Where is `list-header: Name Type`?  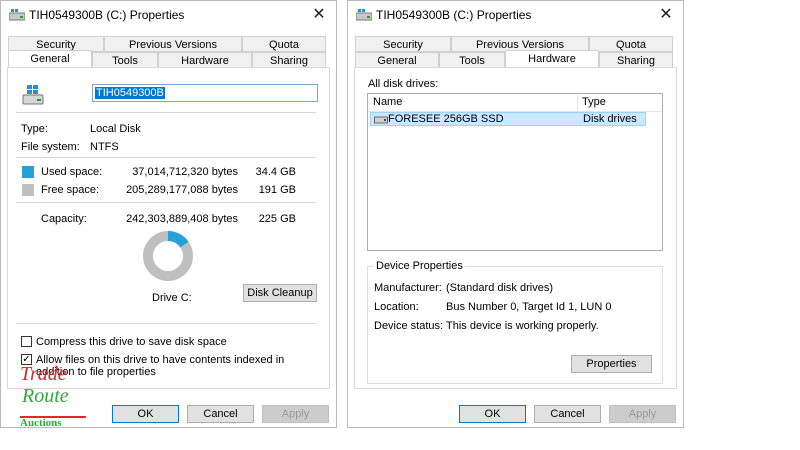 list-header: Name Type is located at coordinates (515, 103).